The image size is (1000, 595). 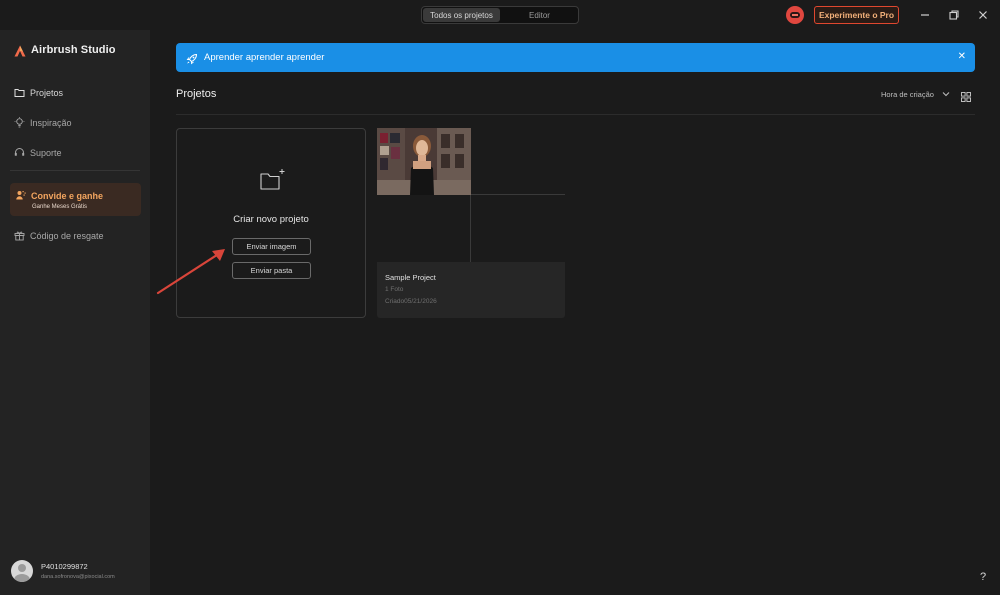 I want to click on lightbulb-icon, so click(x=19, y=122).